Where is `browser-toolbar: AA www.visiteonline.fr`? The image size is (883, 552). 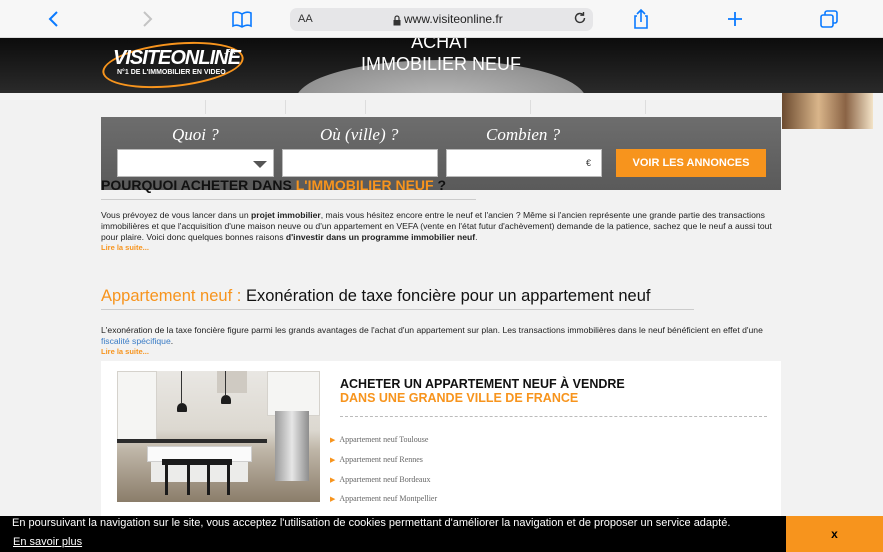
browser-toolbar: AA www.visiteonline.fr is located at coordinates (441, 19).